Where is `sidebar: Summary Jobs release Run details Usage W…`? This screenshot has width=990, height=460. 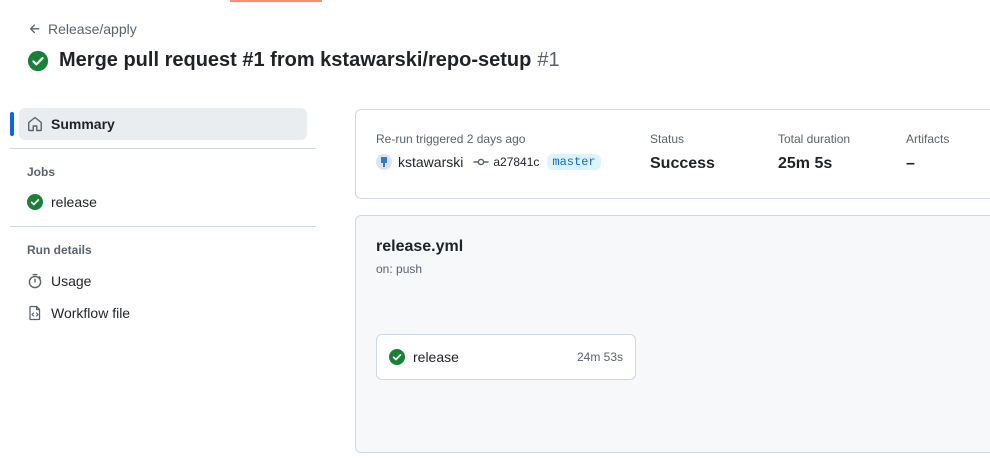 sidebar: Summary Jobs release Run details Usage W… is located at coordinates (163, 218).